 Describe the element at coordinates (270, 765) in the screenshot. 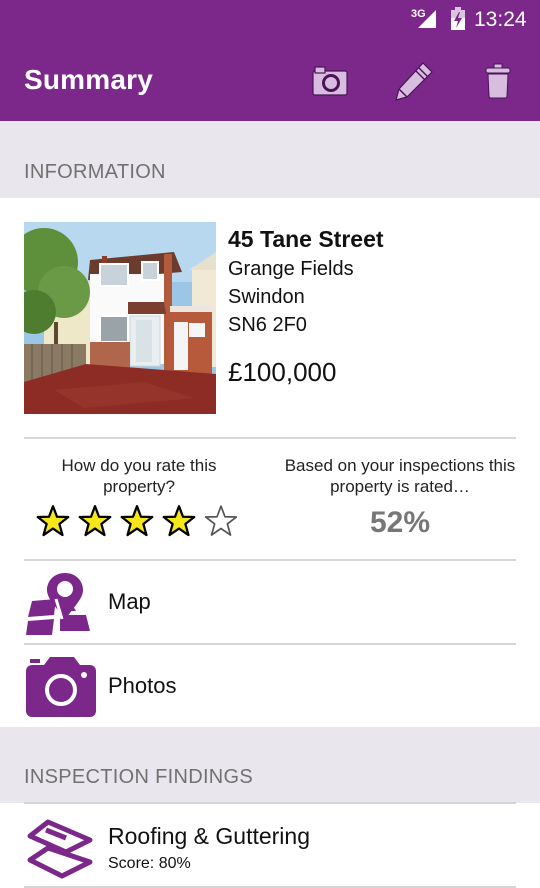

I see `section-header-inspection-findings: INSPECTION FINDINGS` at that location.